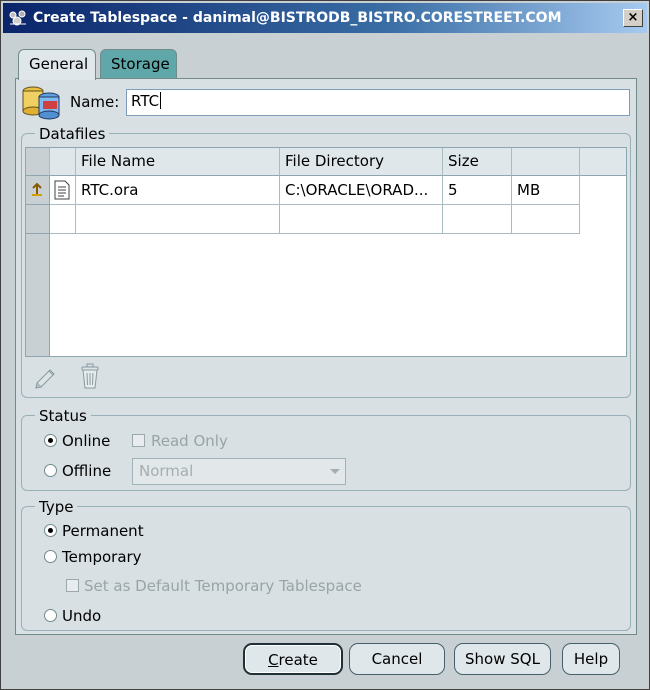 The image size is (650, 690). What do you see at coordinates (546, 162) in the screenshot?
I see `column-header-unit` at bounding box center [546, 162].